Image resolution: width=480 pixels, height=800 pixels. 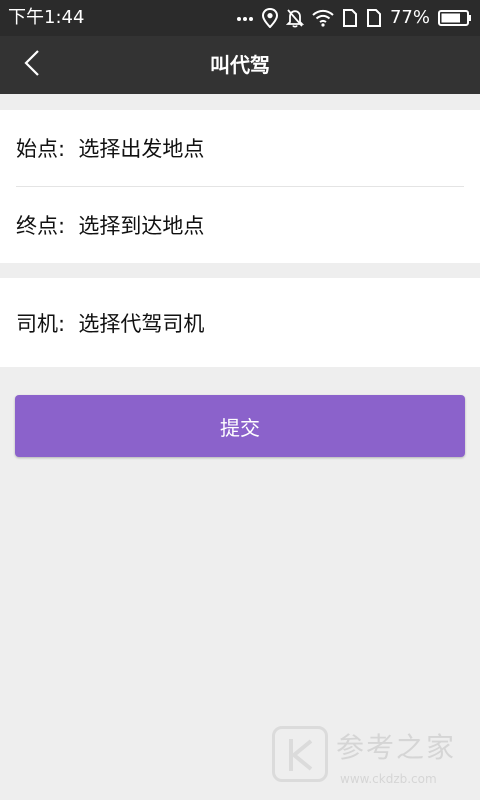 I want to click on watermark: 参考之家 www.ckdzb.com, so click(x=372, y=760).